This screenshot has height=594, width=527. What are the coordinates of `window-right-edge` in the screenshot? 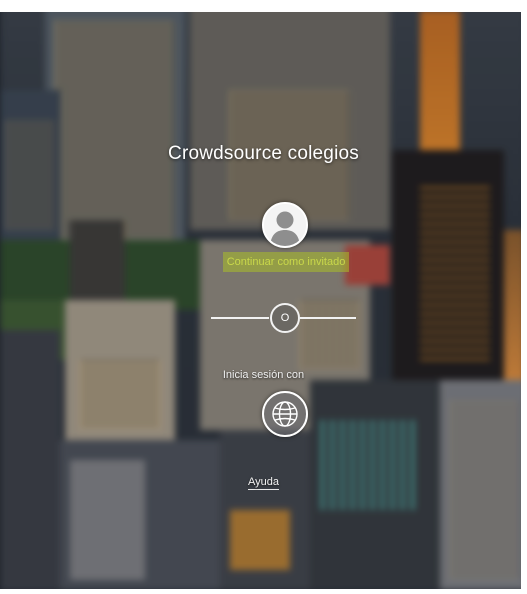 It's located at (524, 297).